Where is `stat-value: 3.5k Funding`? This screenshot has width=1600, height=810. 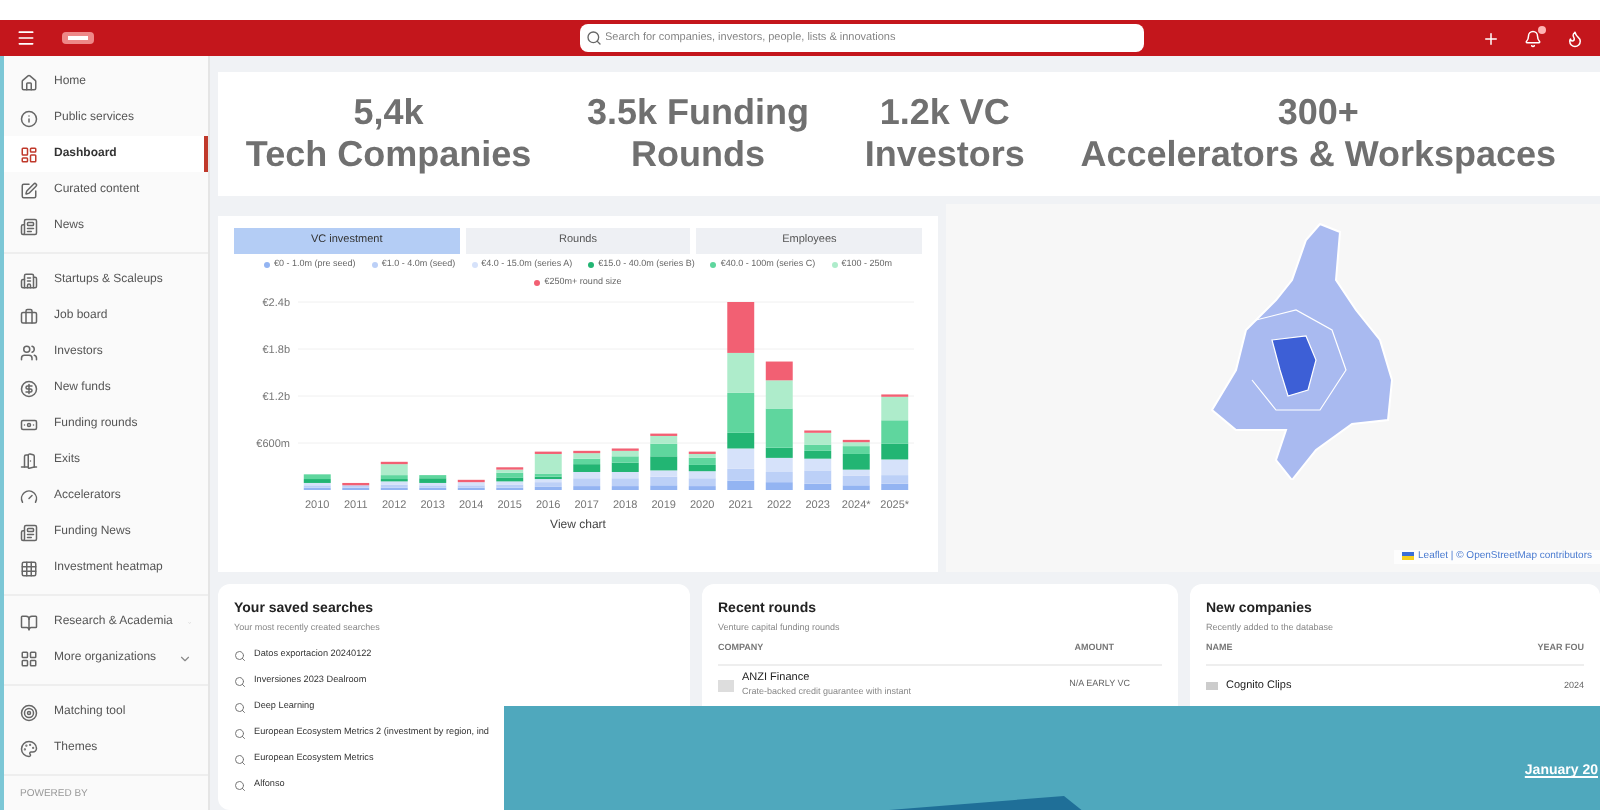
stat-value: 3.5k Funding is located at coordinates (697, 113).